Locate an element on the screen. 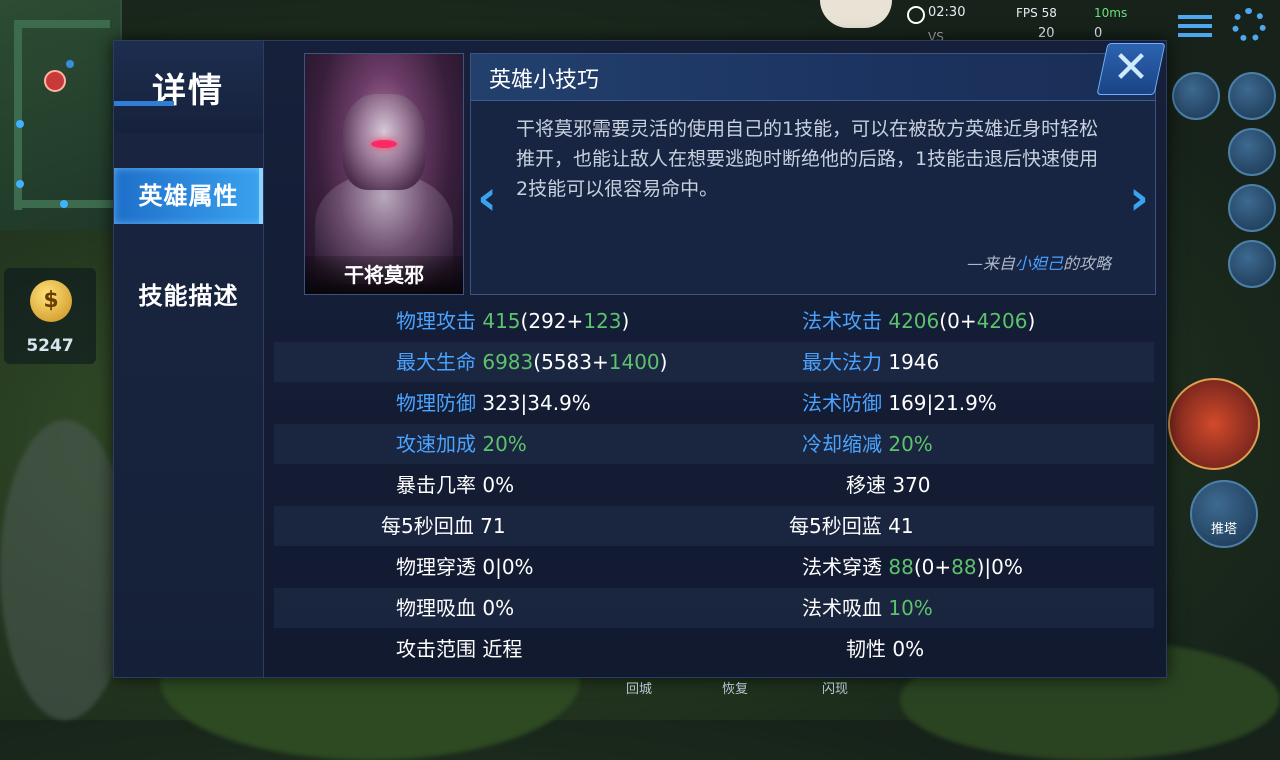 This screenshot has width=1280, height=760. stat-row: 物理攻击 415(292+123) 法术攻击 4206(0+4206) is located at coordinates (714, 321).